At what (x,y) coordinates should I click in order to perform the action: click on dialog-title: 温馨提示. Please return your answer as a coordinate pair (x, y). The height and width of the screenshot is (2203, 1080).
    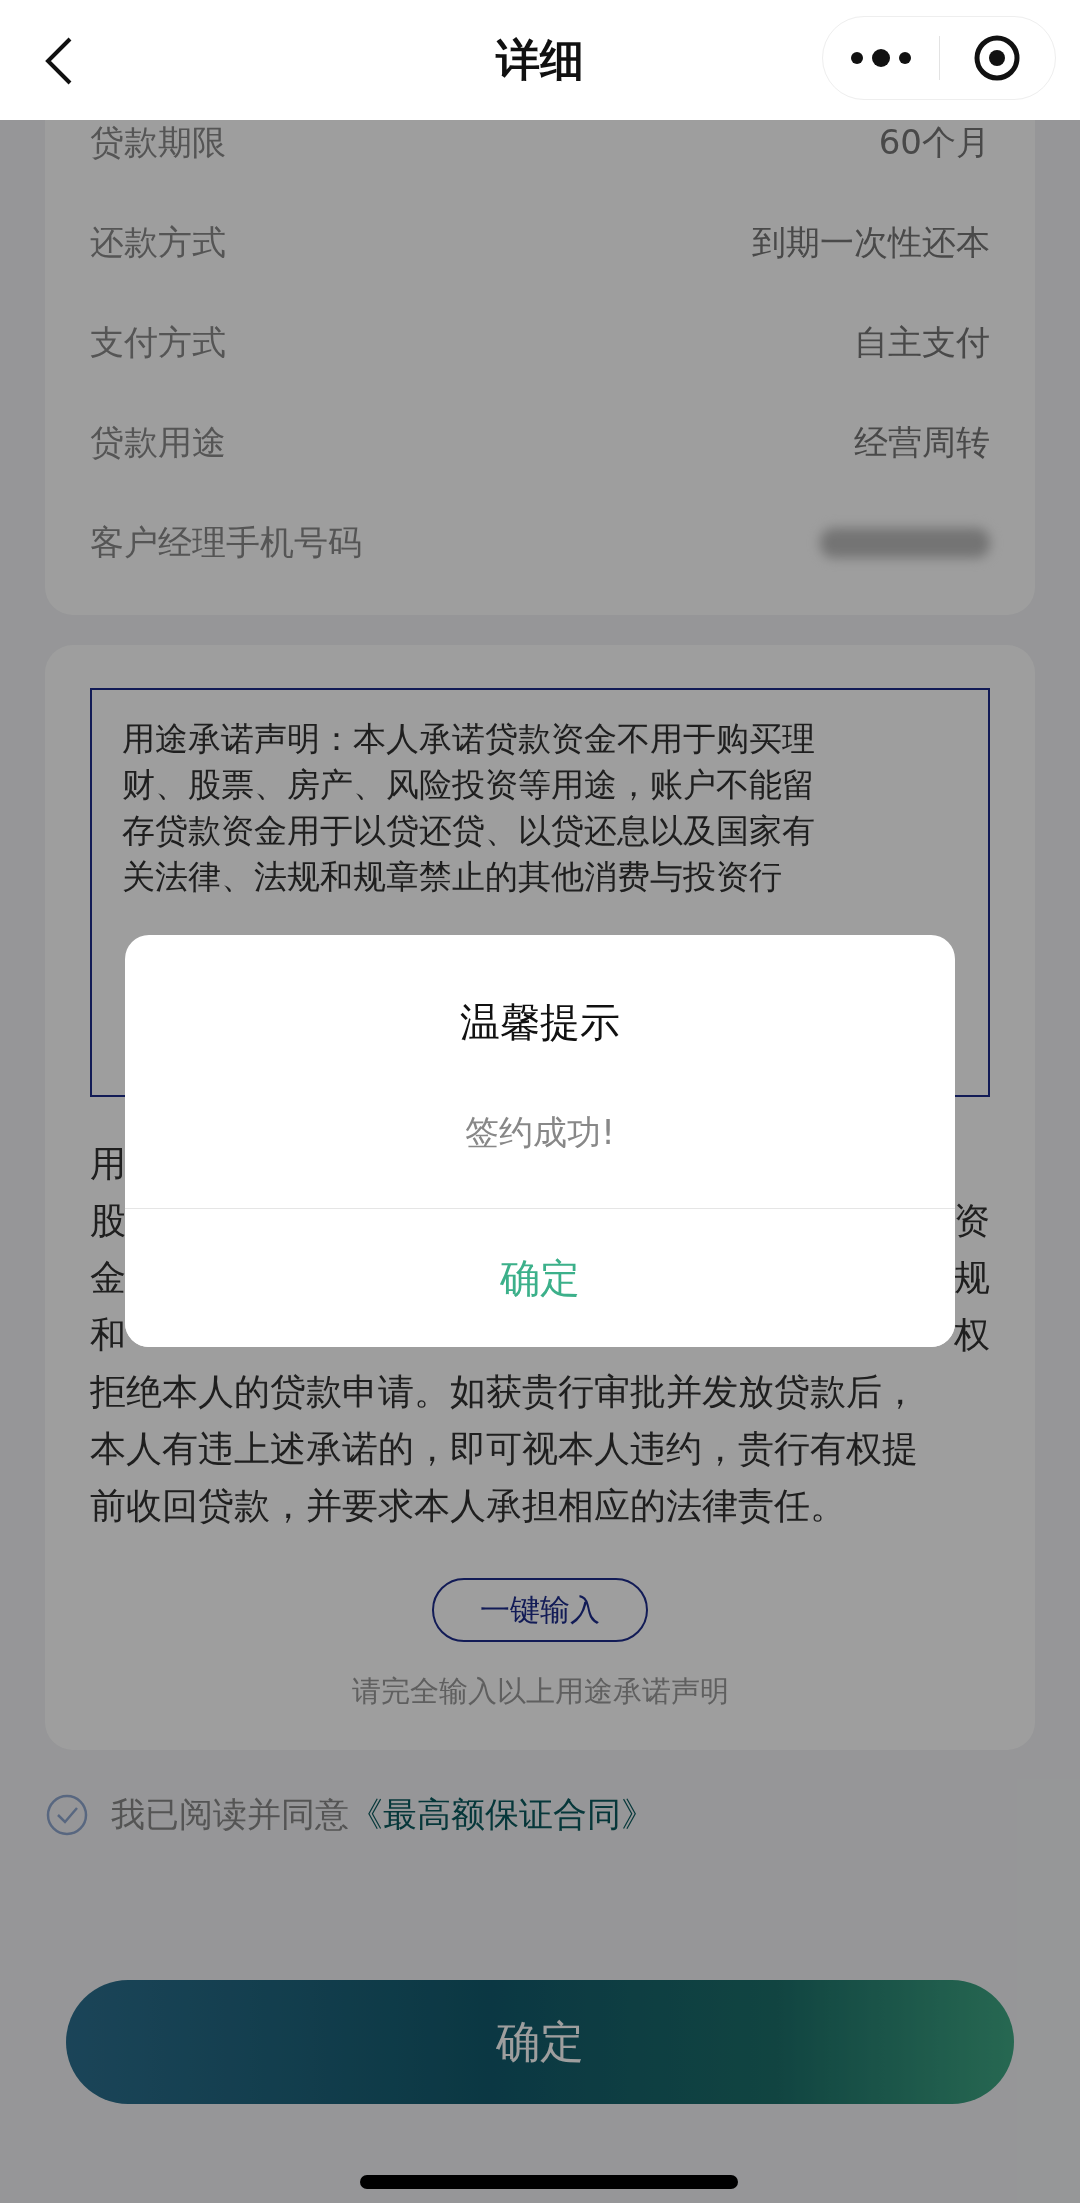
    Looking at the image, I should click on (540, 1022).